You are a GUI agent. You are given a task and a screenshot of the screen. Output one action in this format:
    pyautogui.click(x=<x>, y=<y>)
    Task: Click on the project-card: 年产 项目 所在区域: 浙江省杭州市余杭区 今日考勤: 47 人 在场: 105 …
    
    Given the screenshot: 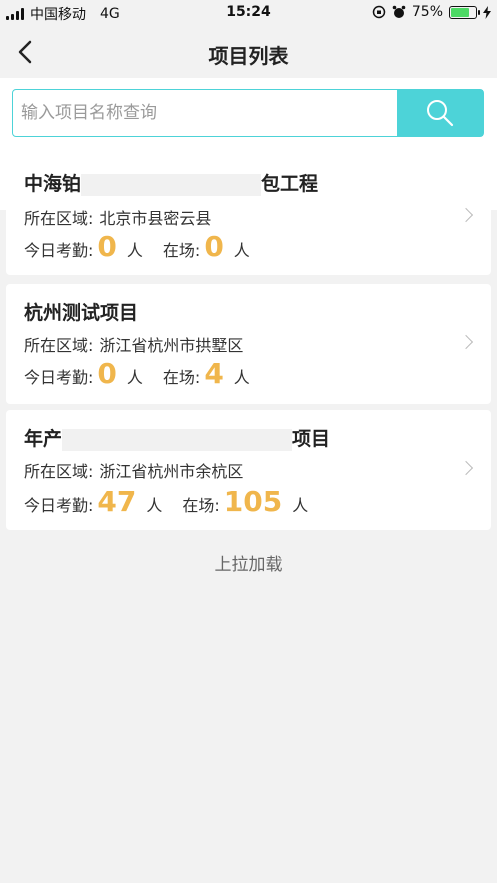 What is the action you would take?
    pyautogui.click(x=248, y=470)
    